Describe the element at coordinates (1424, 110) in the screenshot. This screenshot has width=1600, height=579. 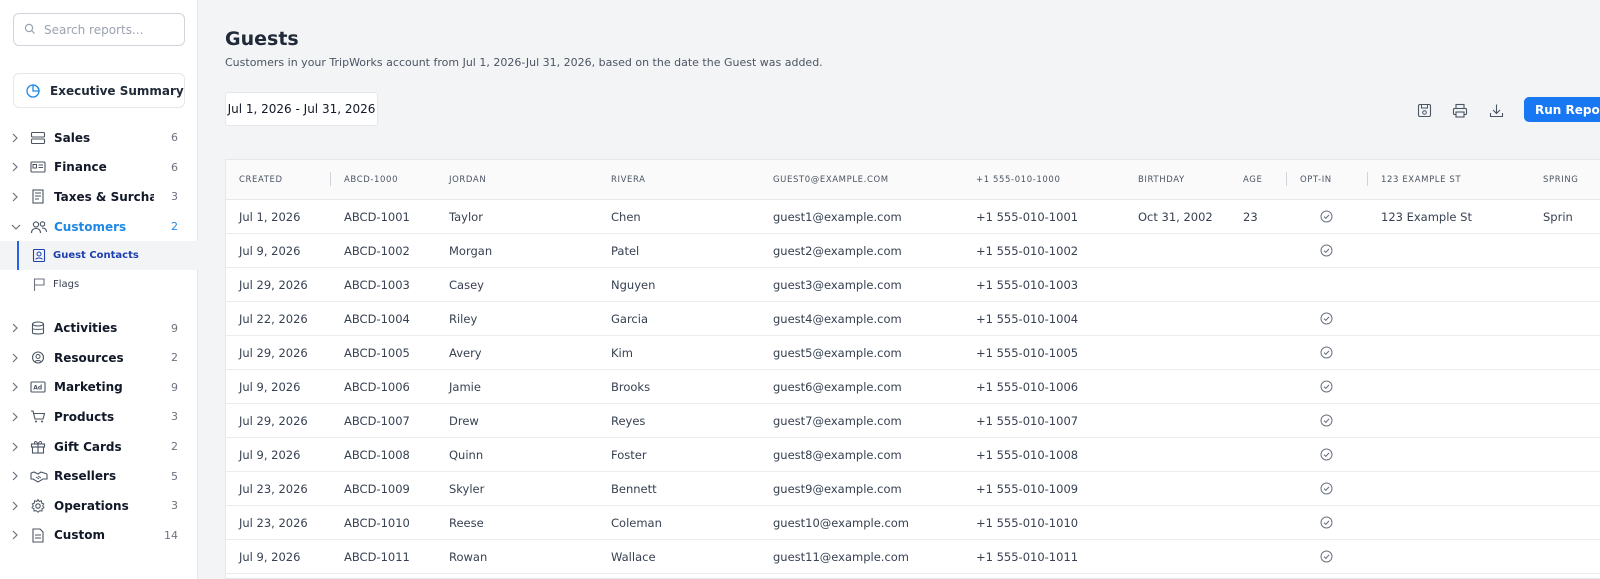
I see `save-icon` at that location.